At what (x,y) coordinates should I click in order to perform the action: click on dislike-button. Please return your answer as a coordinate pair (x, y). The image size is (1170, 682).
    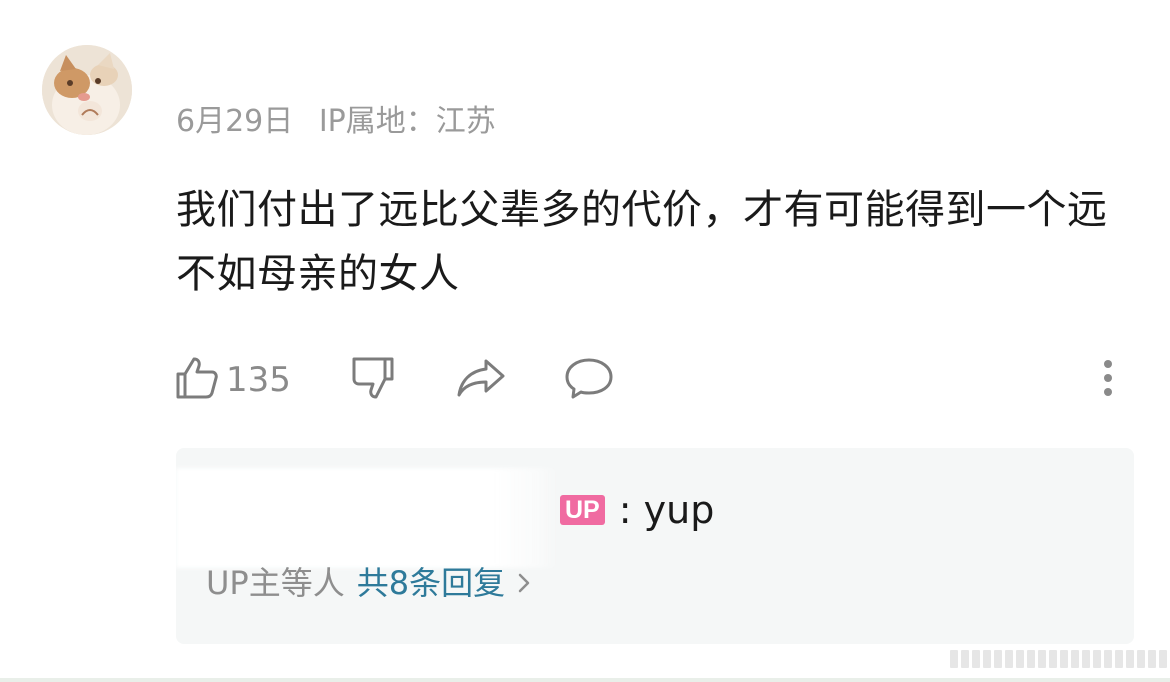
    Looking at the image, I should click on (373, 380).